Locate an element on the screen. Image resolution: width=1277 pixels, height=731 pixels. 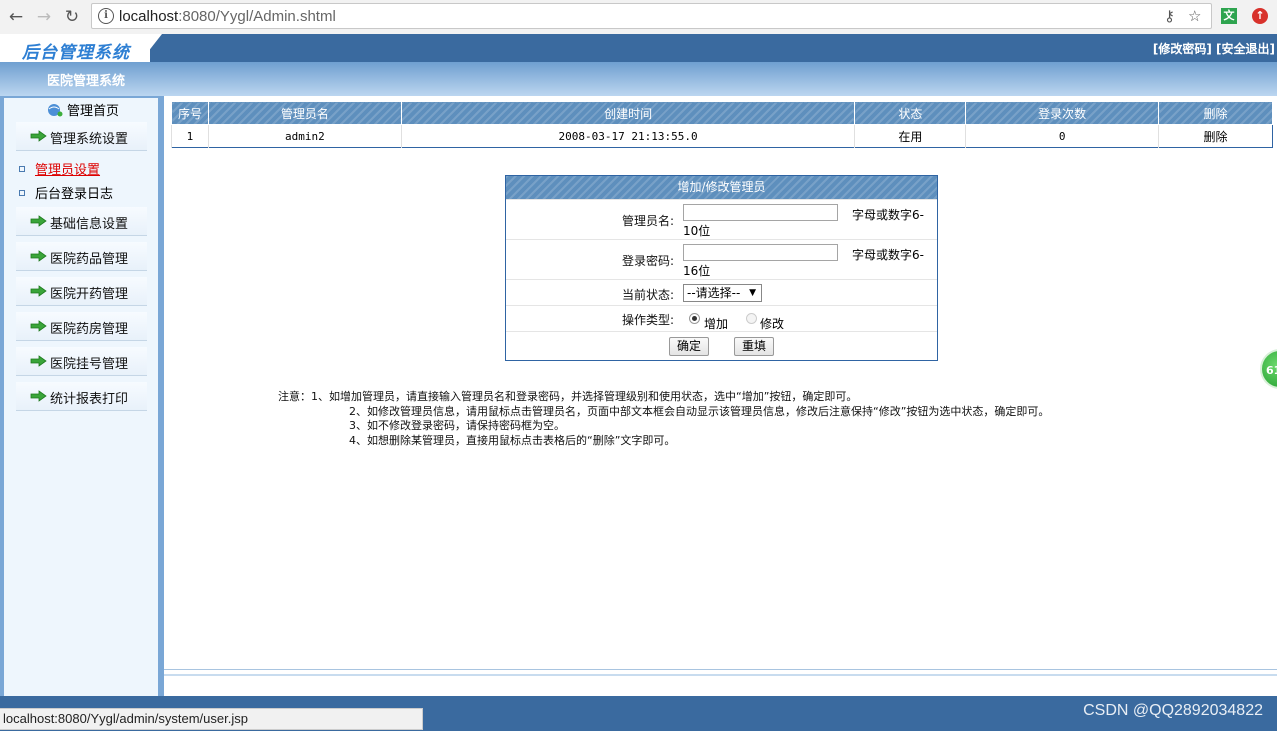
sidebar-menu-label: 医院药品管理 is located at coordinates (89, 259).